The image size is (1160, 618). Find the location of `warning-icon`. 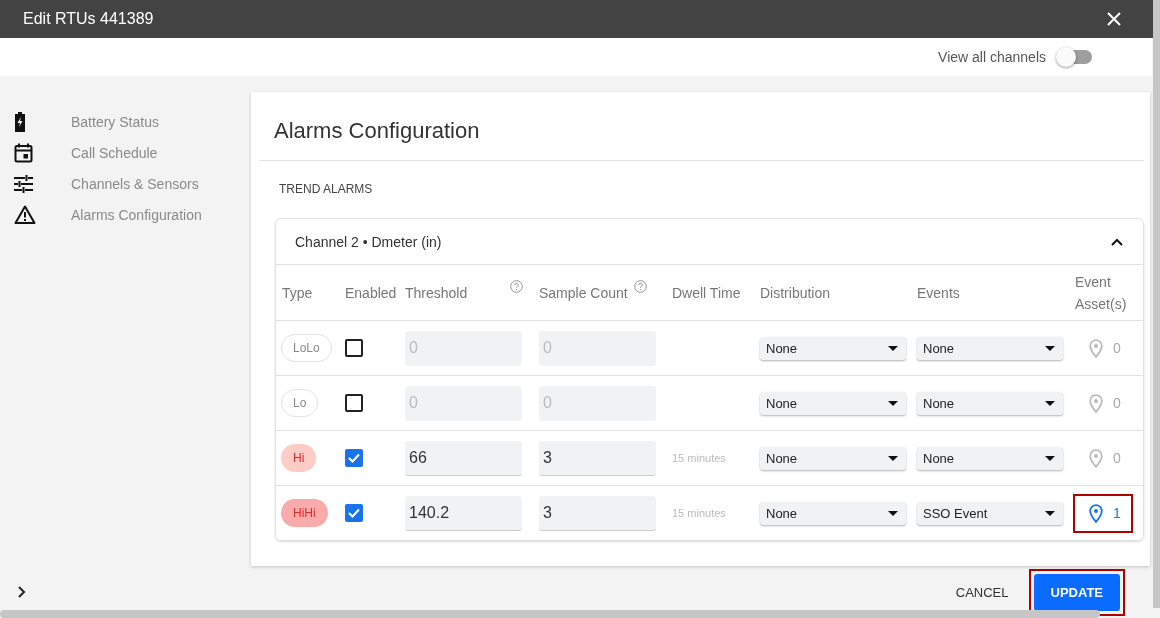

warning-icon is located at coordinates (25, 214).